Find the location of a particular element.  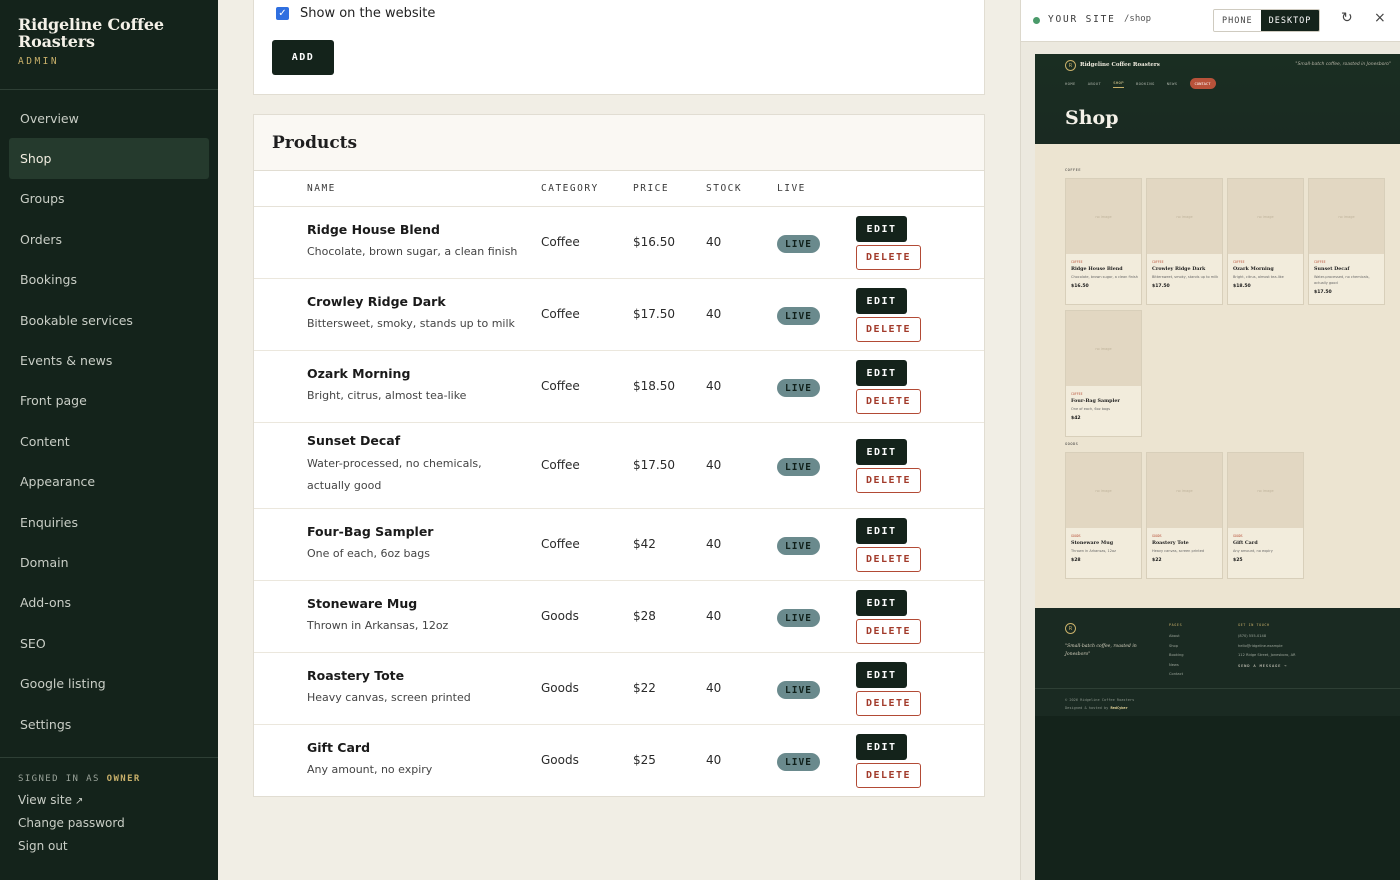

sidebar-item-events-news: Events & news is located at coordinates (109, 360).